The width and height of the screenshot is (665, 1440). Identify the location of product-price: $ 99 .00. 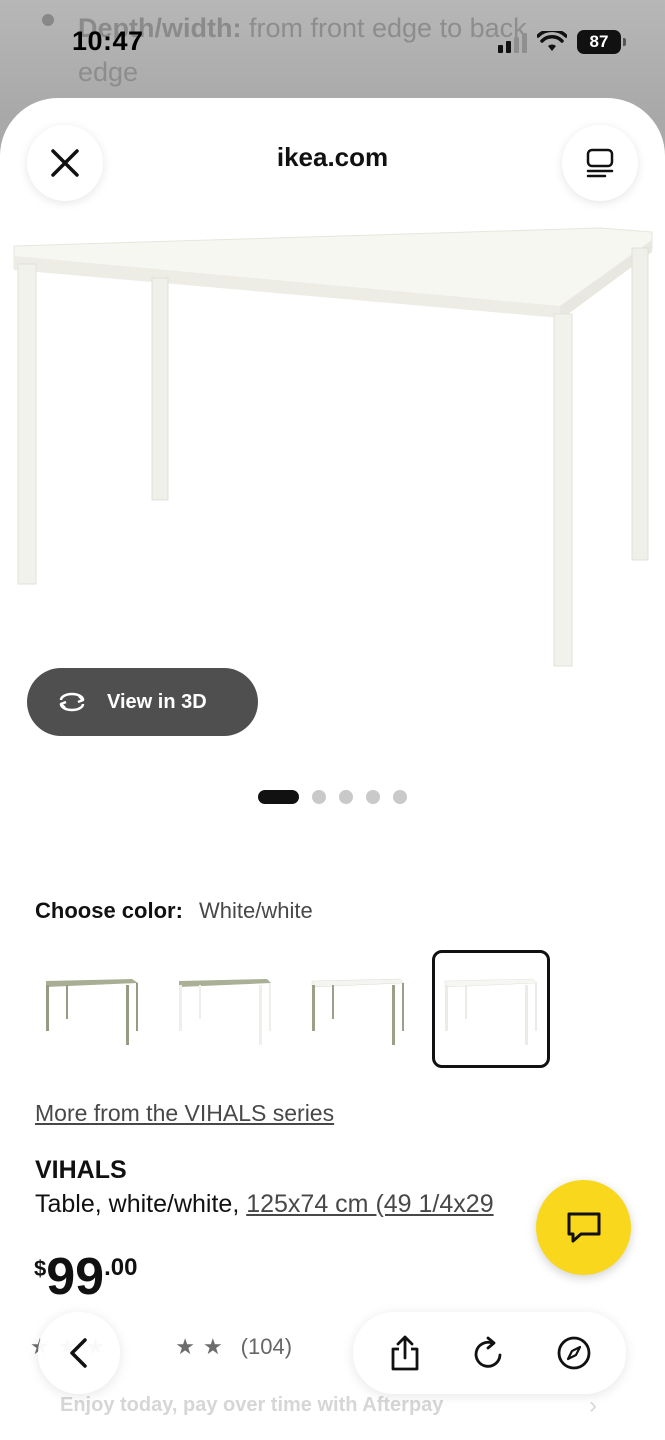
(85, 1277).